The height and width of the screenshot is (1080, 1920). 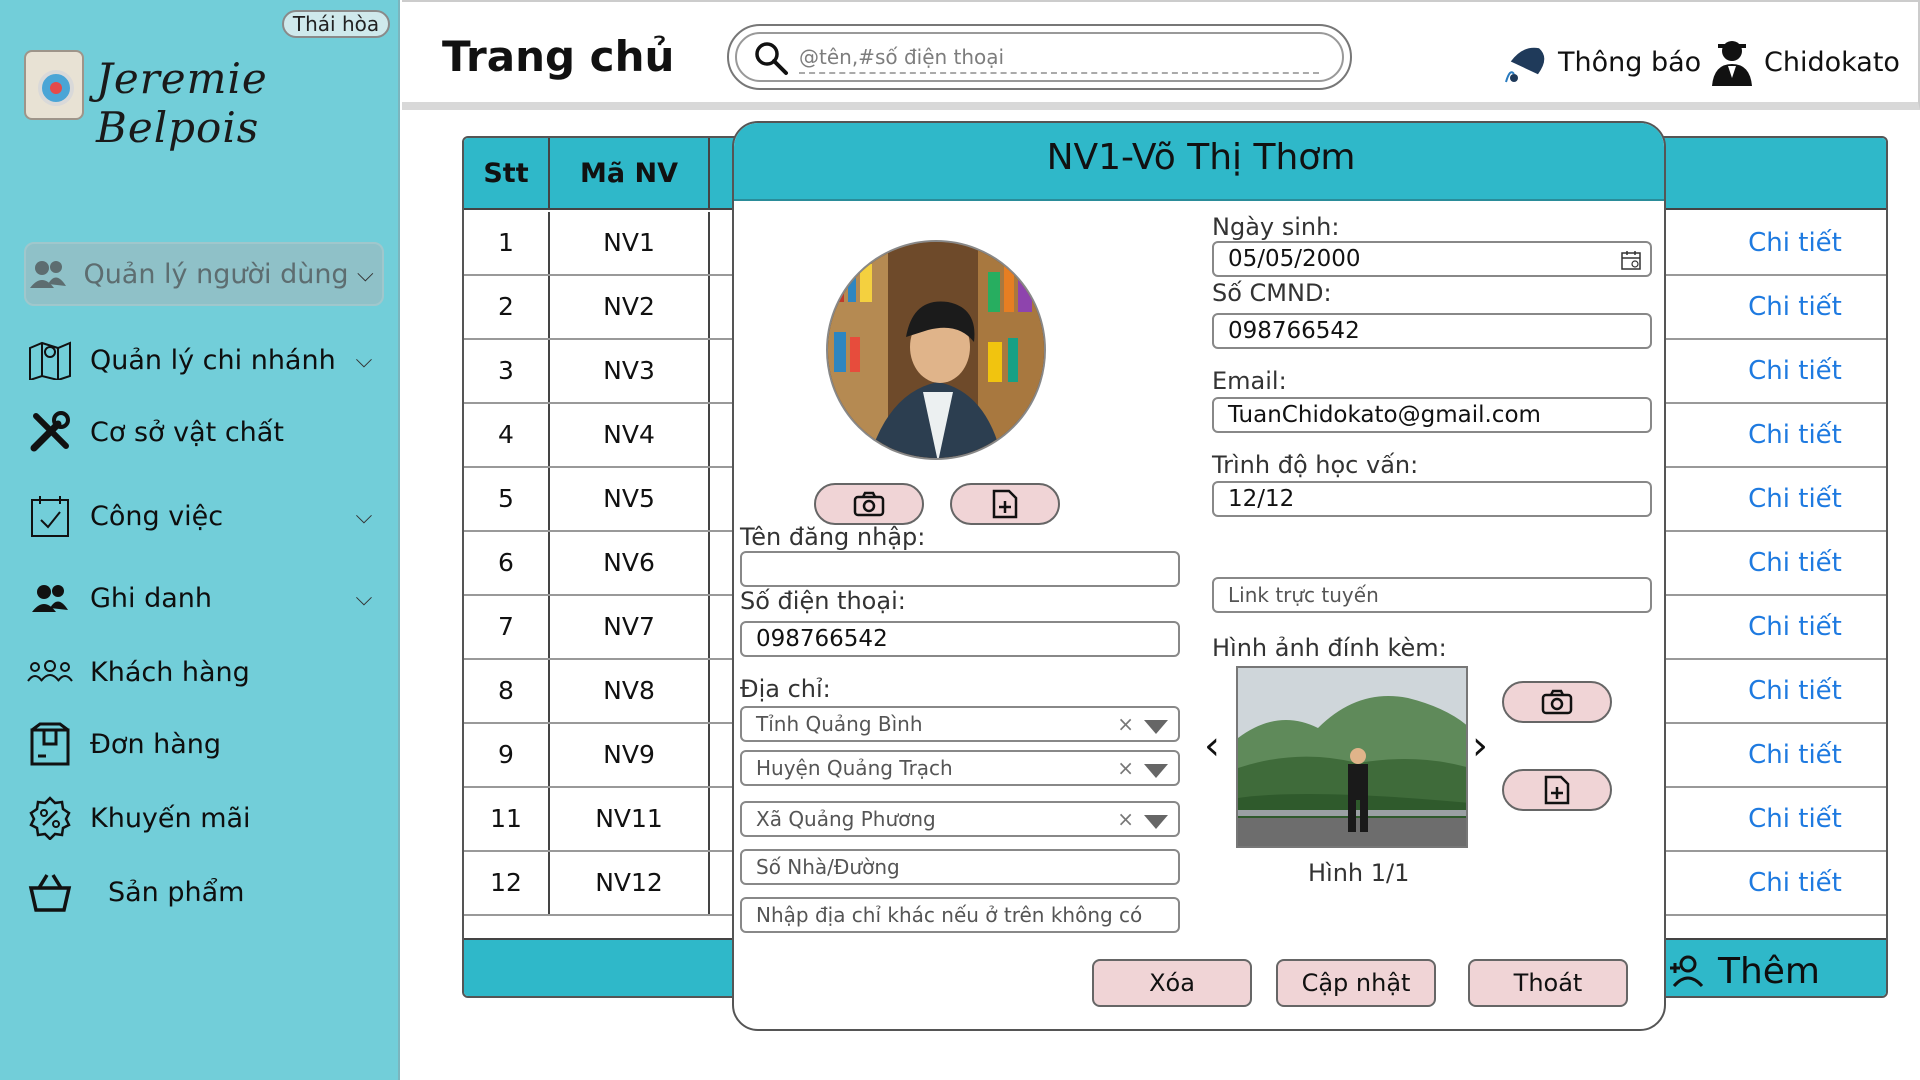 What do you see at coordinates (187, 432) in the screenshot?
I see `sidebar-item-label: Cơ sở vật chất` at bounding box center [187, 432].